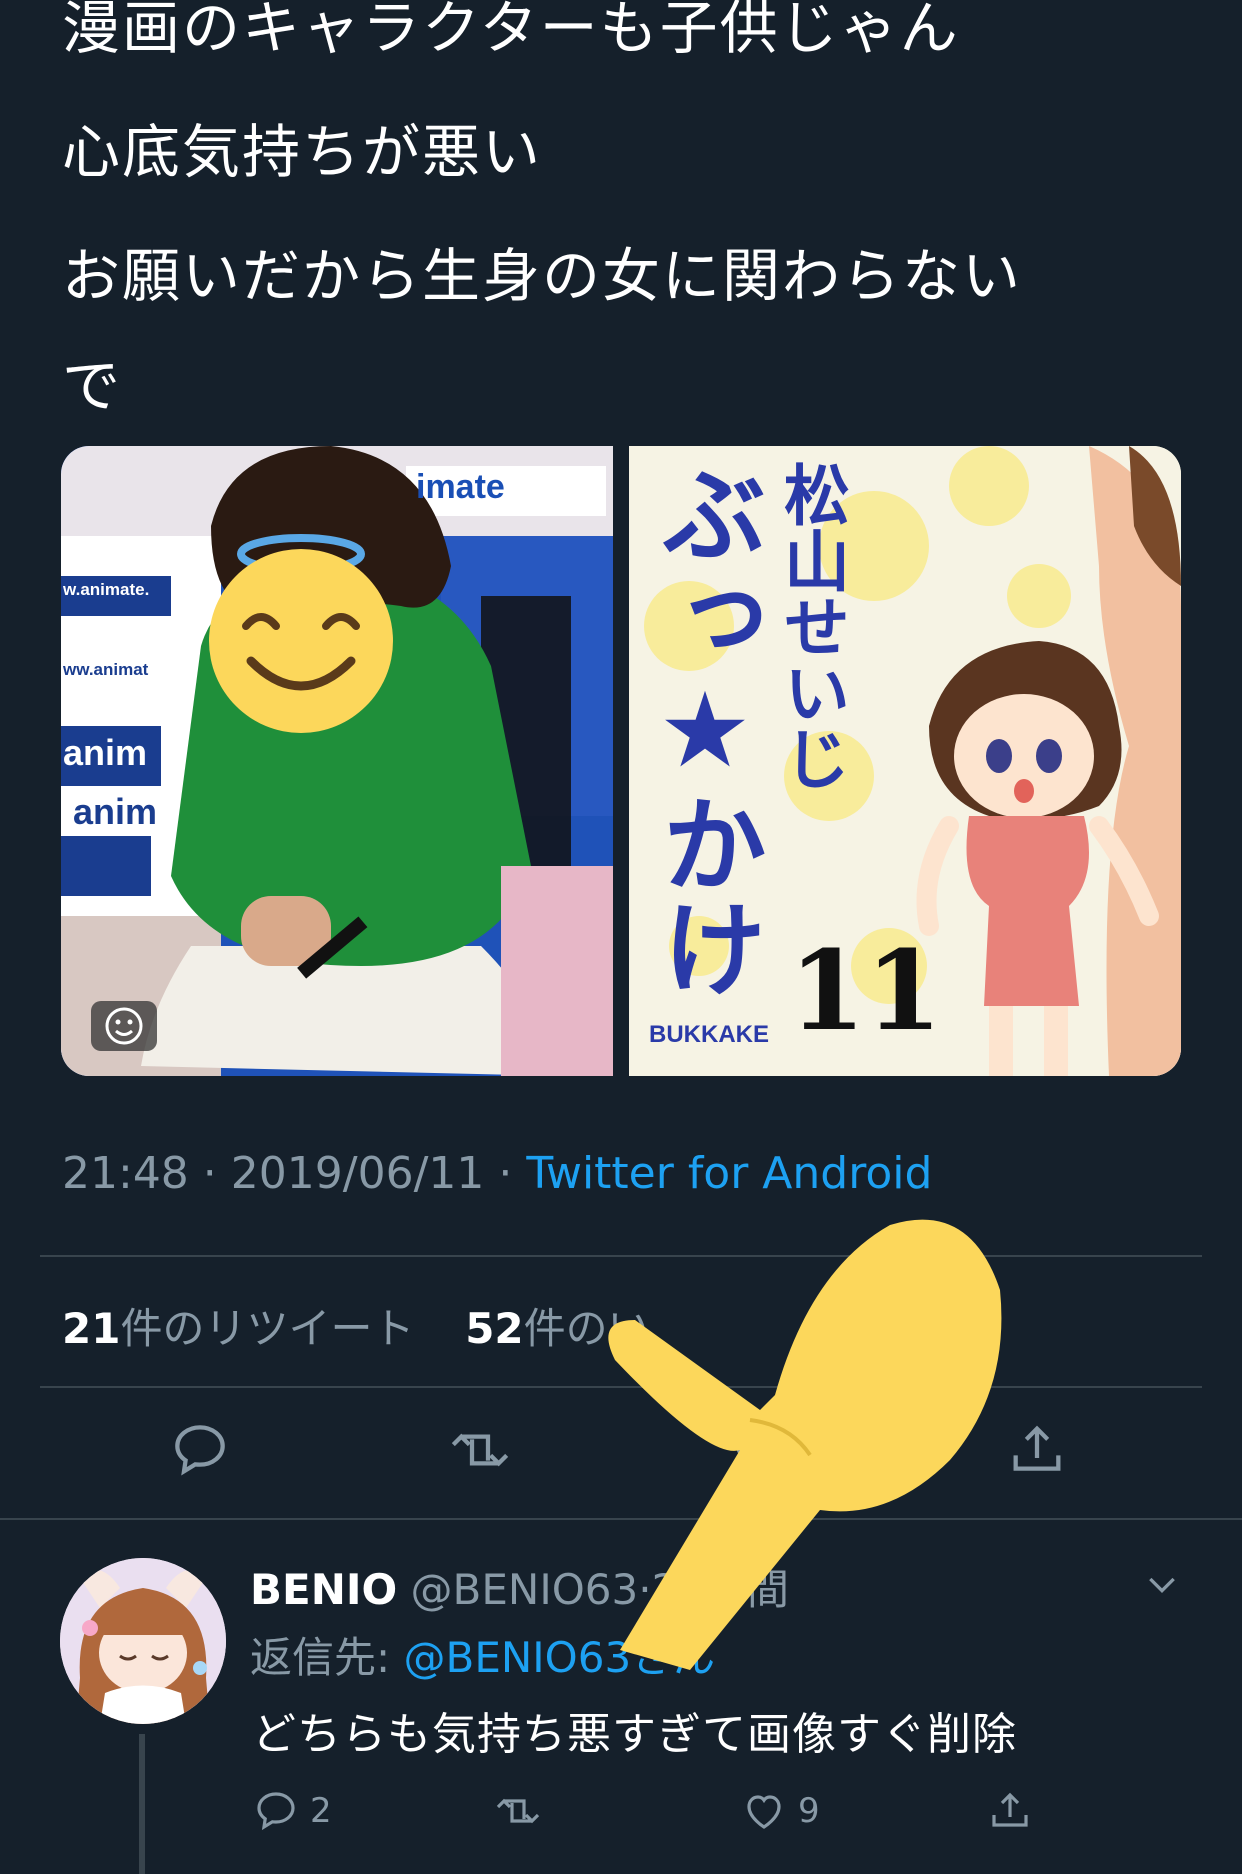  What do you see at coordinates (621, 1458) in the screenshot?
I see `tweet-action-bar` at bounding box center [621, 1458].